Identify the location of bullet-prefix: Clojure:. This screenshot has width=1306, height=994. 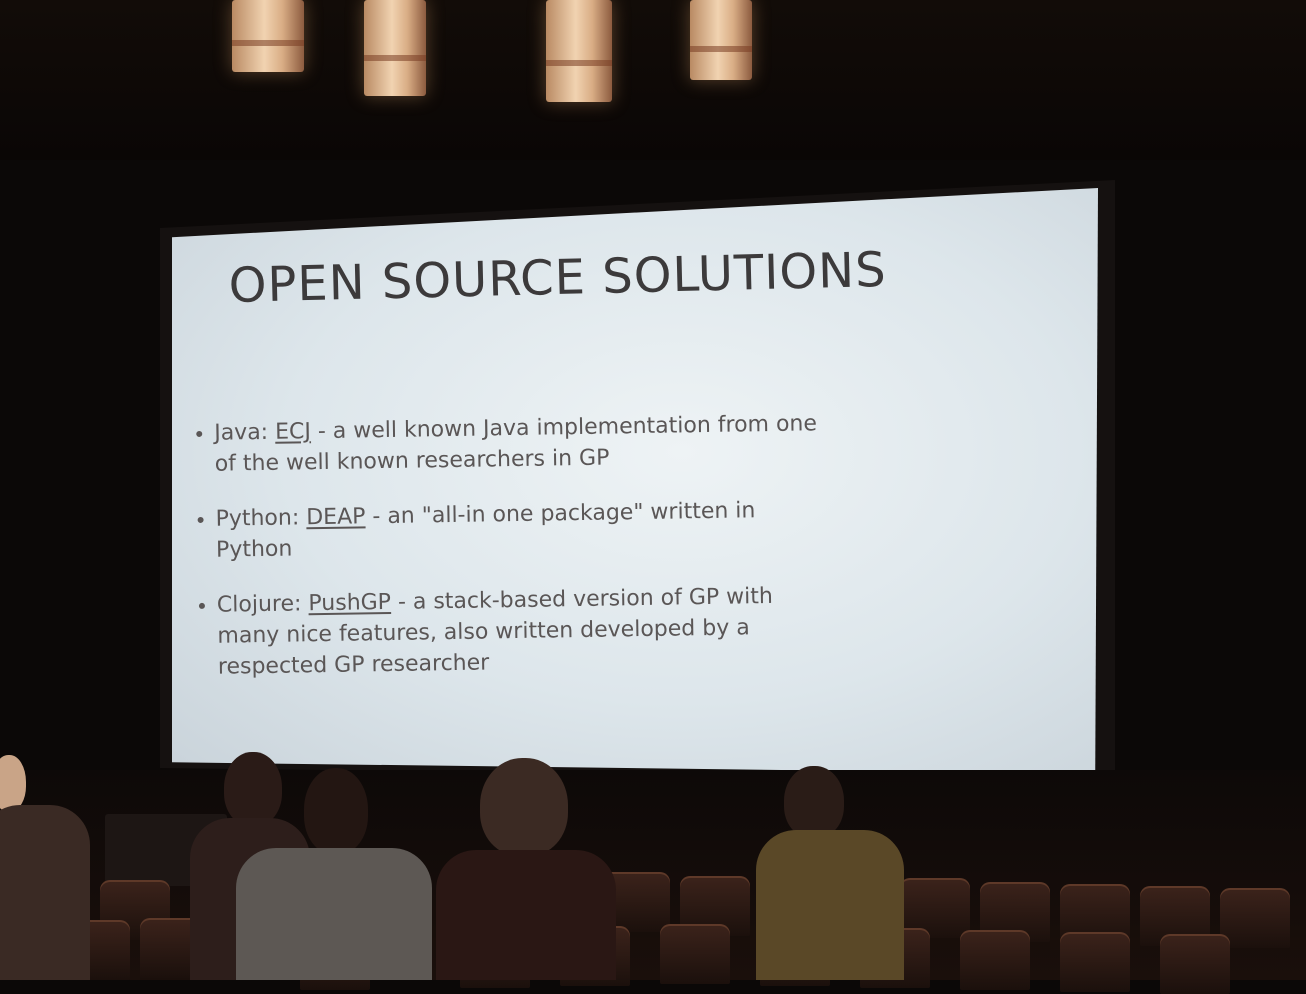
(262, 604).